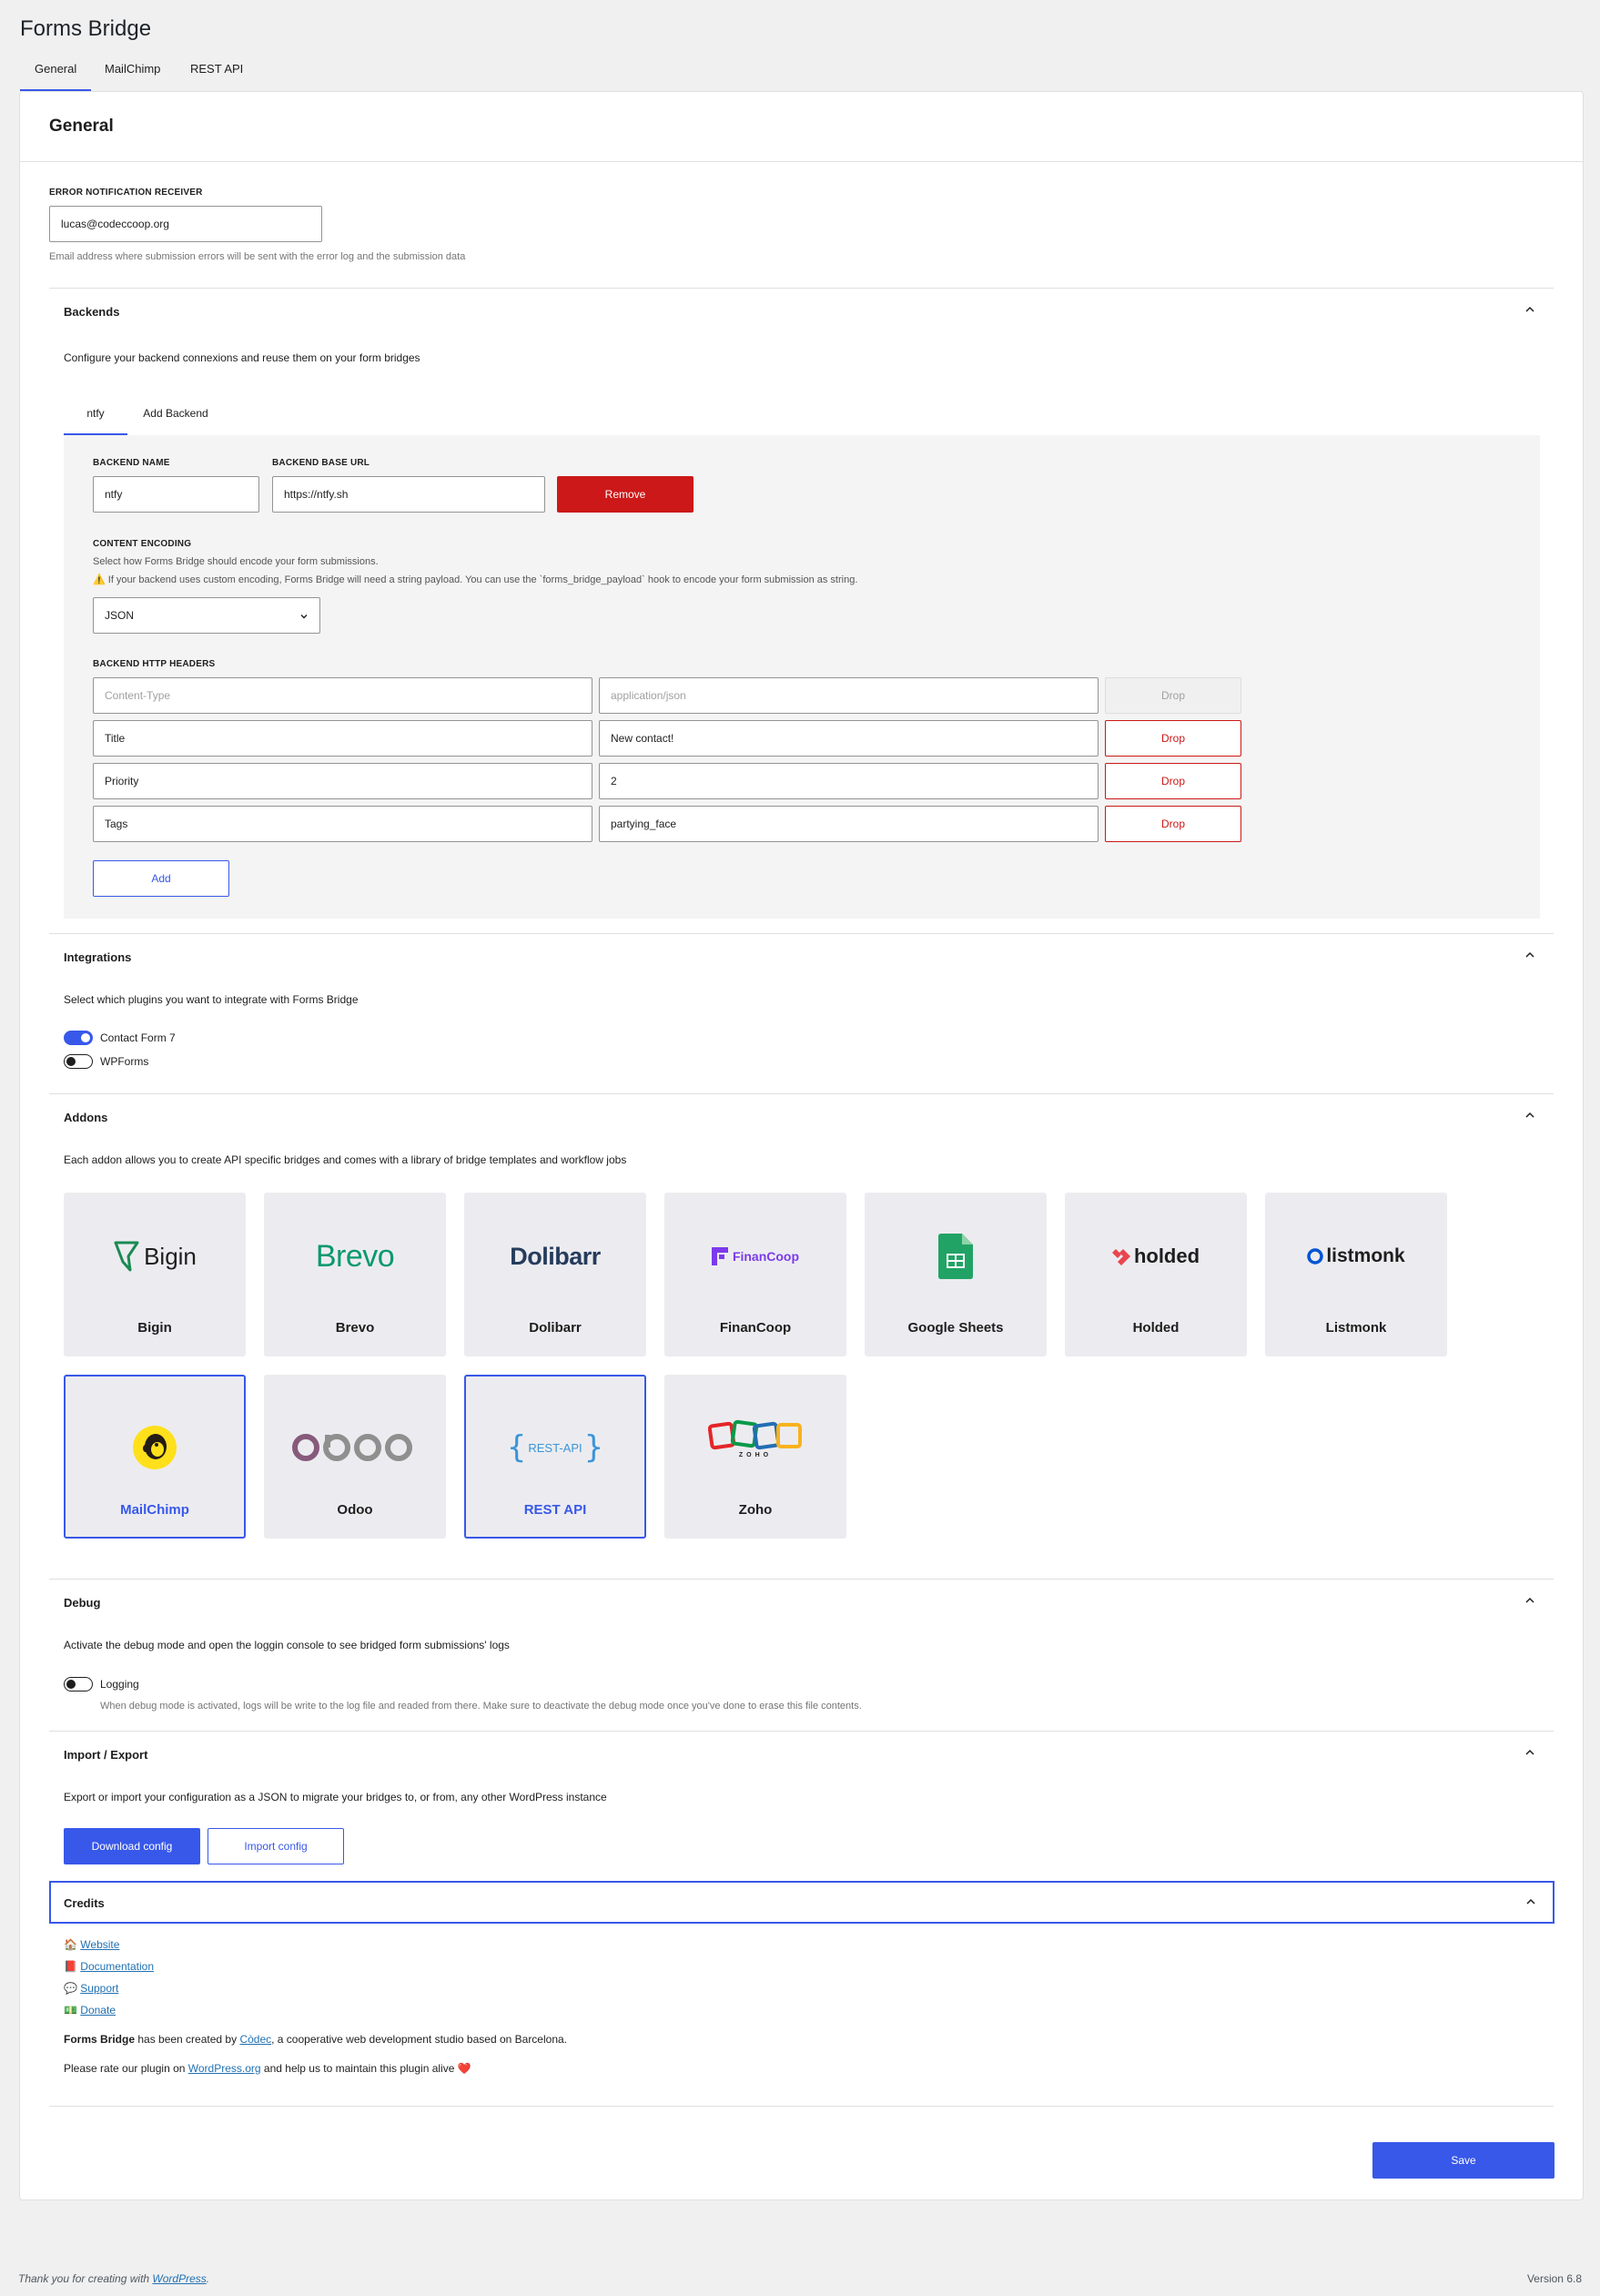 The height and width of the screenshot is (2296, 1600). Describe the element at coordinates (217, 76) in the screenshot. I see `tab-rest-api: REST API` at that location.